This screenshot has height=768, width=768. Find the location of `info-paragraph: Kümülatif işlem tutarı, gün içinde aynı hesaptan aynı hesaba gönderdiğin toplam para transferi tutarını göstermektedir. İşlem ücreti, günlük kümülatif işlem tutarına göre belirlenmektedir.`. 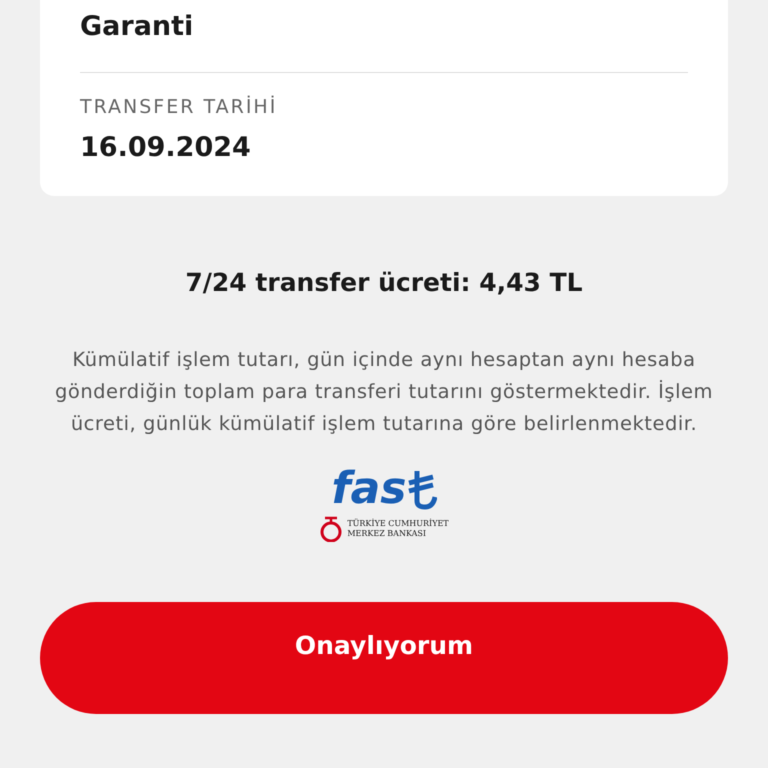

info-paragraph: Kümülatif işlem tutarı, gün içinde aynı hesaptan aynı hesaba gönderdiğin toplam para transferi tutarını göstermektedir. İşlem ücreti, günlük kümülatif işlem tutarına göre belirlenmektedir. is located at coordinates (384, 391).